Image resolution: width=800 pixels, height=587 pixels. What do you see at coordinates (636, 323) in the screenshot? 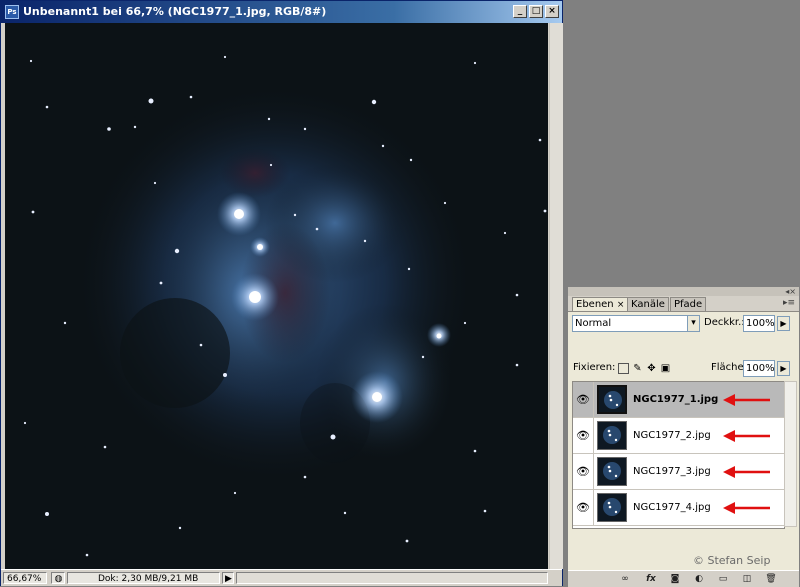
I see `blend-mode-select: Normal ▾` at bounding box center [636, 323].